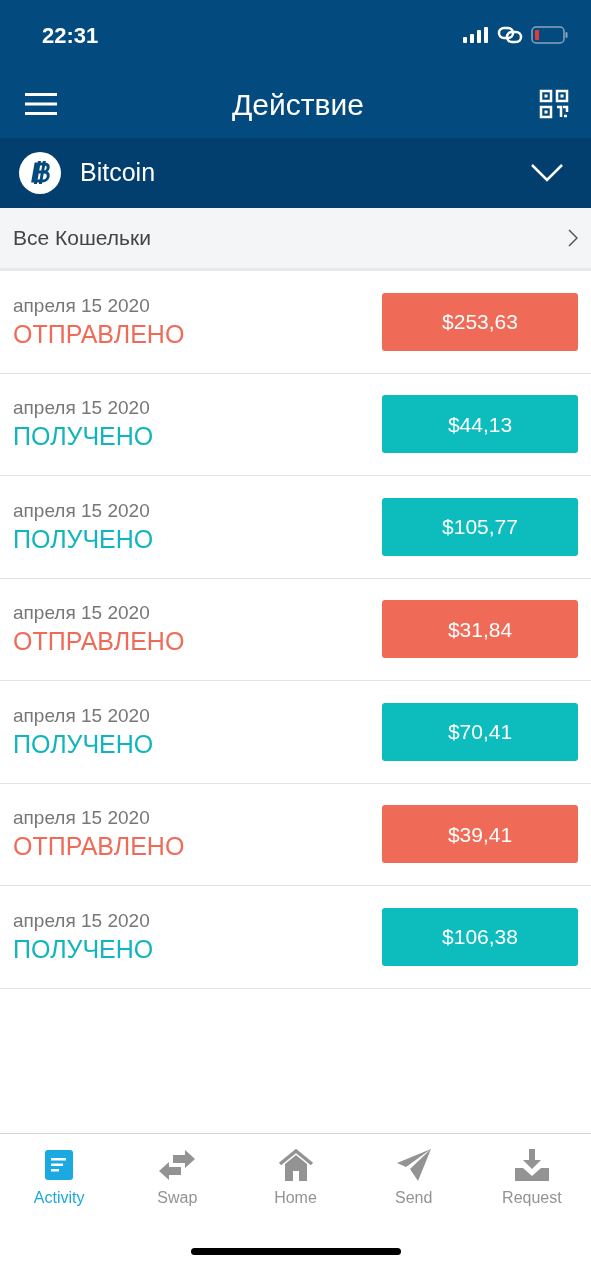  I want to click on page-title: Действие, so click(298, 104).